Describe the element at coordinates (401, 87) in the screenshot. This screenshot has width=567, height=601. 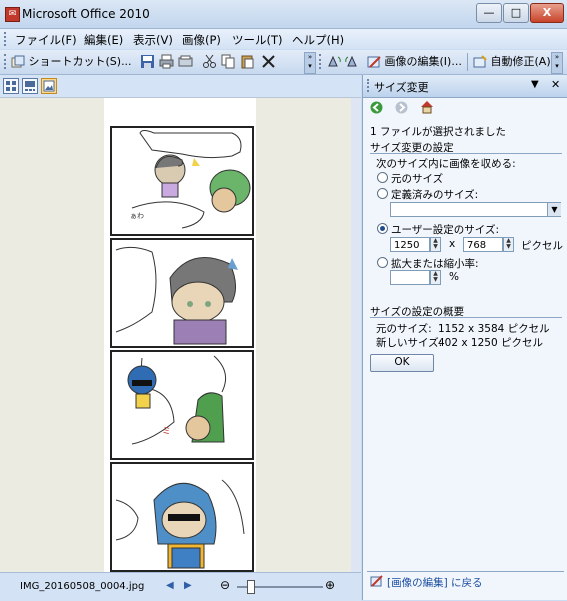
I see `task-pane-title: サイズ変更` at that location.